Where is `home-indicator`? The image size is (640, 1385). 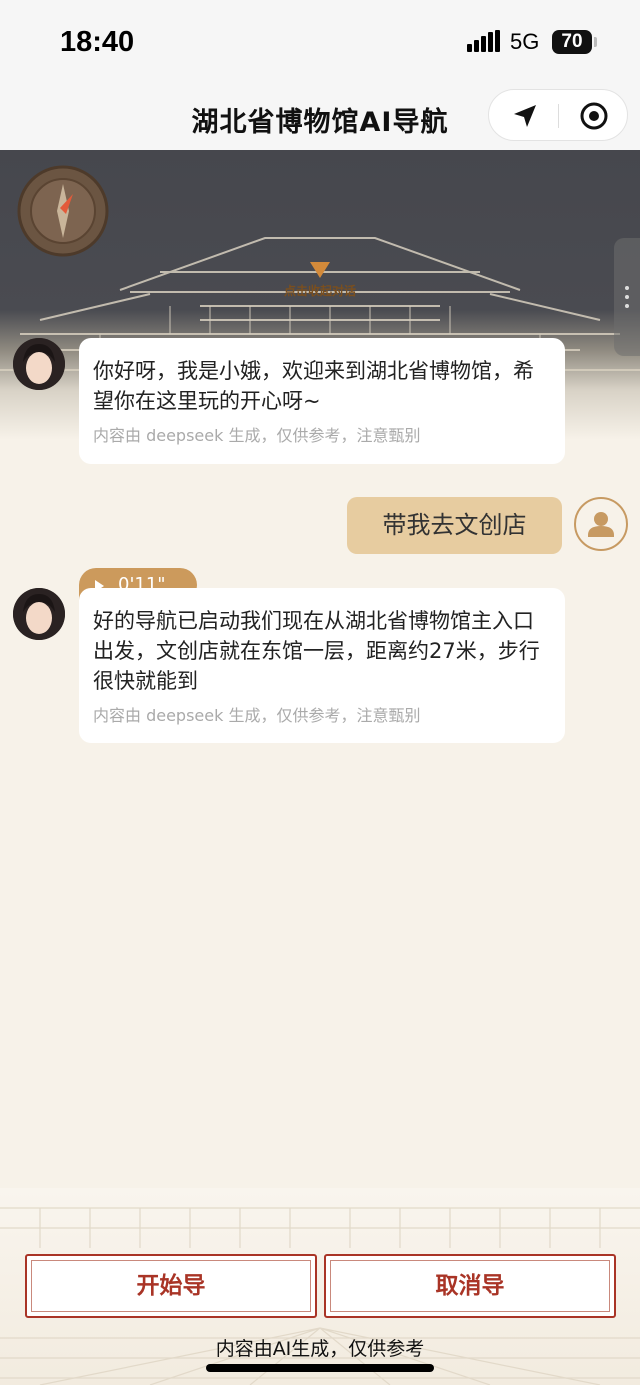 home-indicator is located at coordinates (320, 1368).